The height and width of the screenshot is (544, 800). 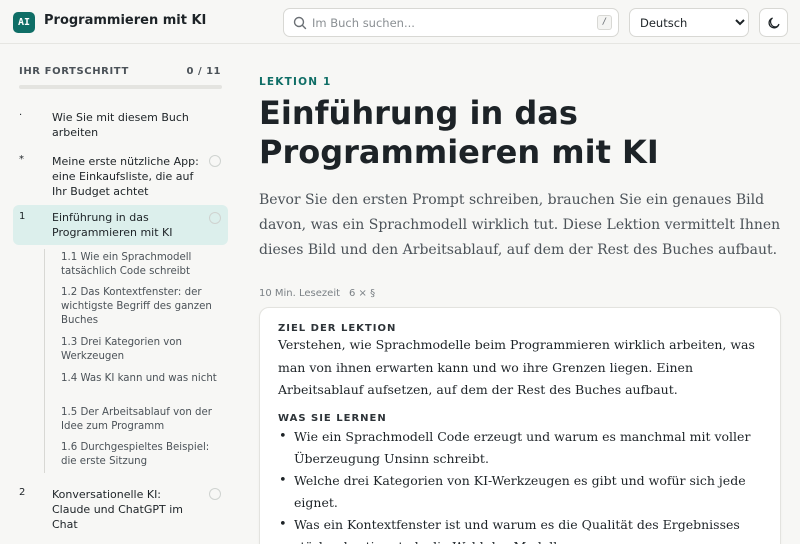 I want to click on sidebar-item-label: Wie Sie mit diesem Buch arbeiten, so click(x=120, y=125).